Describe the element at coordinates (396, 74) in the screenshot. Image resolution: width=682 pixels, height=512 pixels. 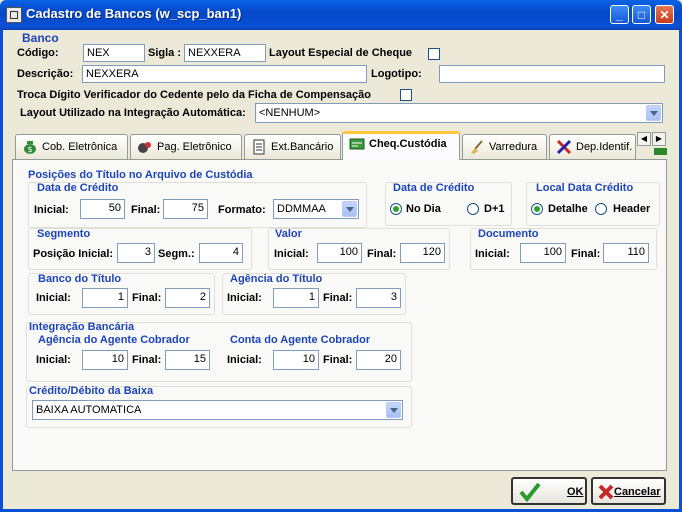
I see `logotipo-label: Logotipo:` at that location.